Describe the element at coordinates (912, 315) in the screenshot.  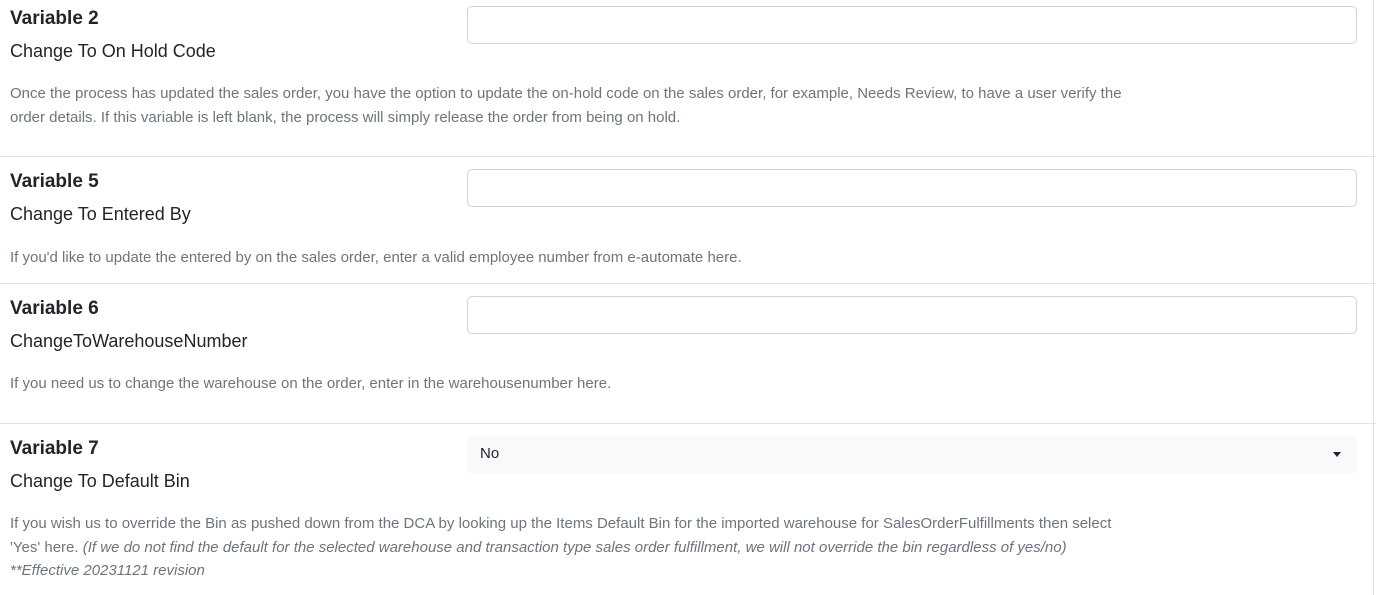
I see `change-to-warehouse-number-input` at that location.